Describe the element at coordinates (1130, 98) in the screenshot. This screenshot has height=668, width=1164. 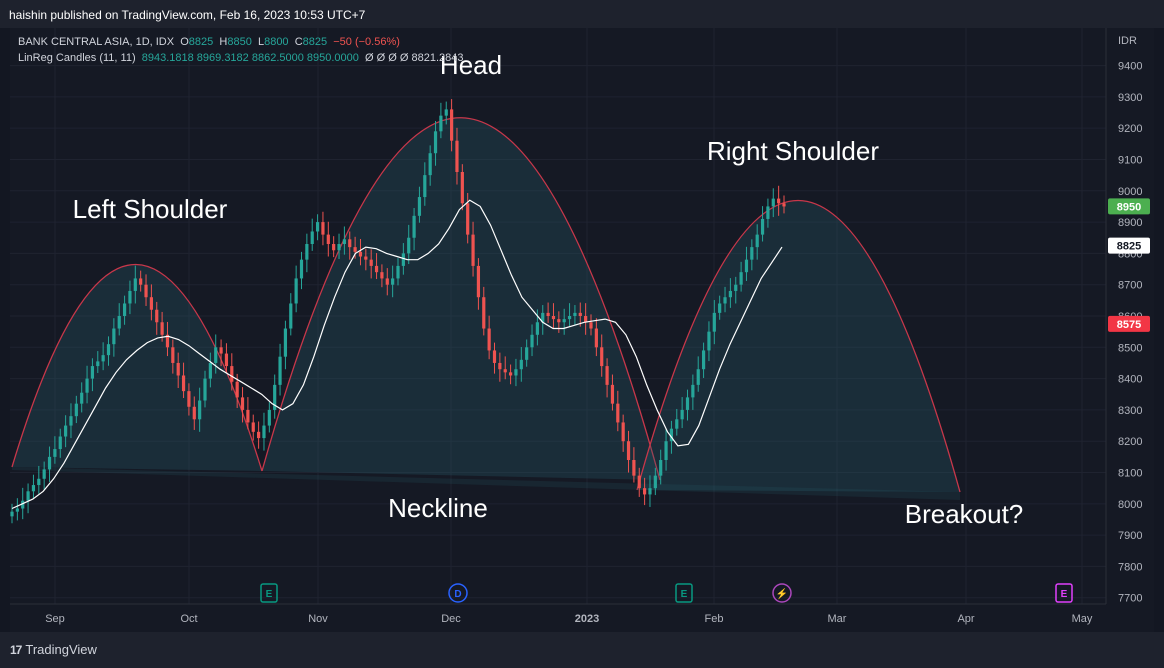
I see `y-tick-label: 9300` at that location.